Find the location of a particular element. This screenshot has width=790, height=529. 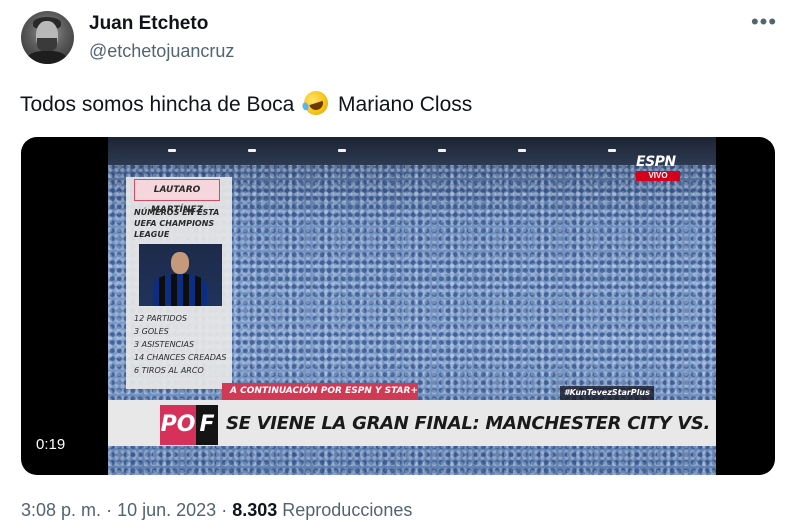

tweet-text: Todos somos hincha de Boca Mariano Closs is located at coordinates (246, 103).